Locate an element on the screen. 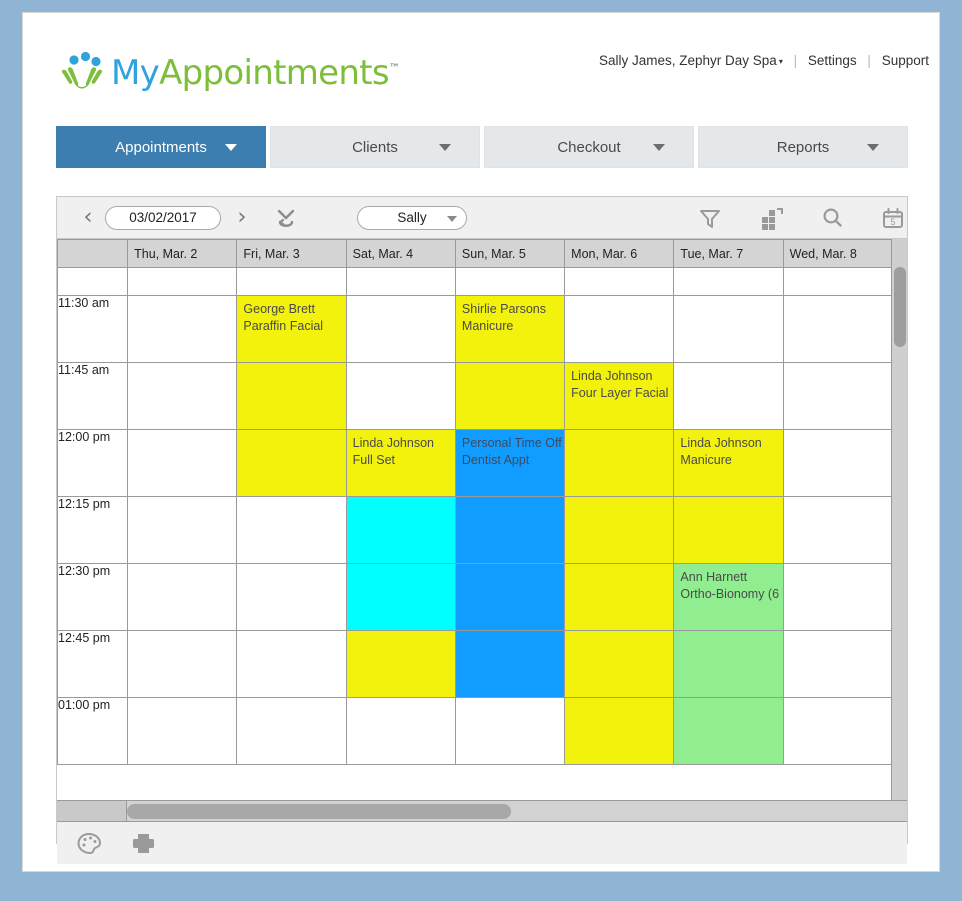 The image size is (962, 901). appointment-block: Linda Johnson Full Set is located at coordinates (400, 463).